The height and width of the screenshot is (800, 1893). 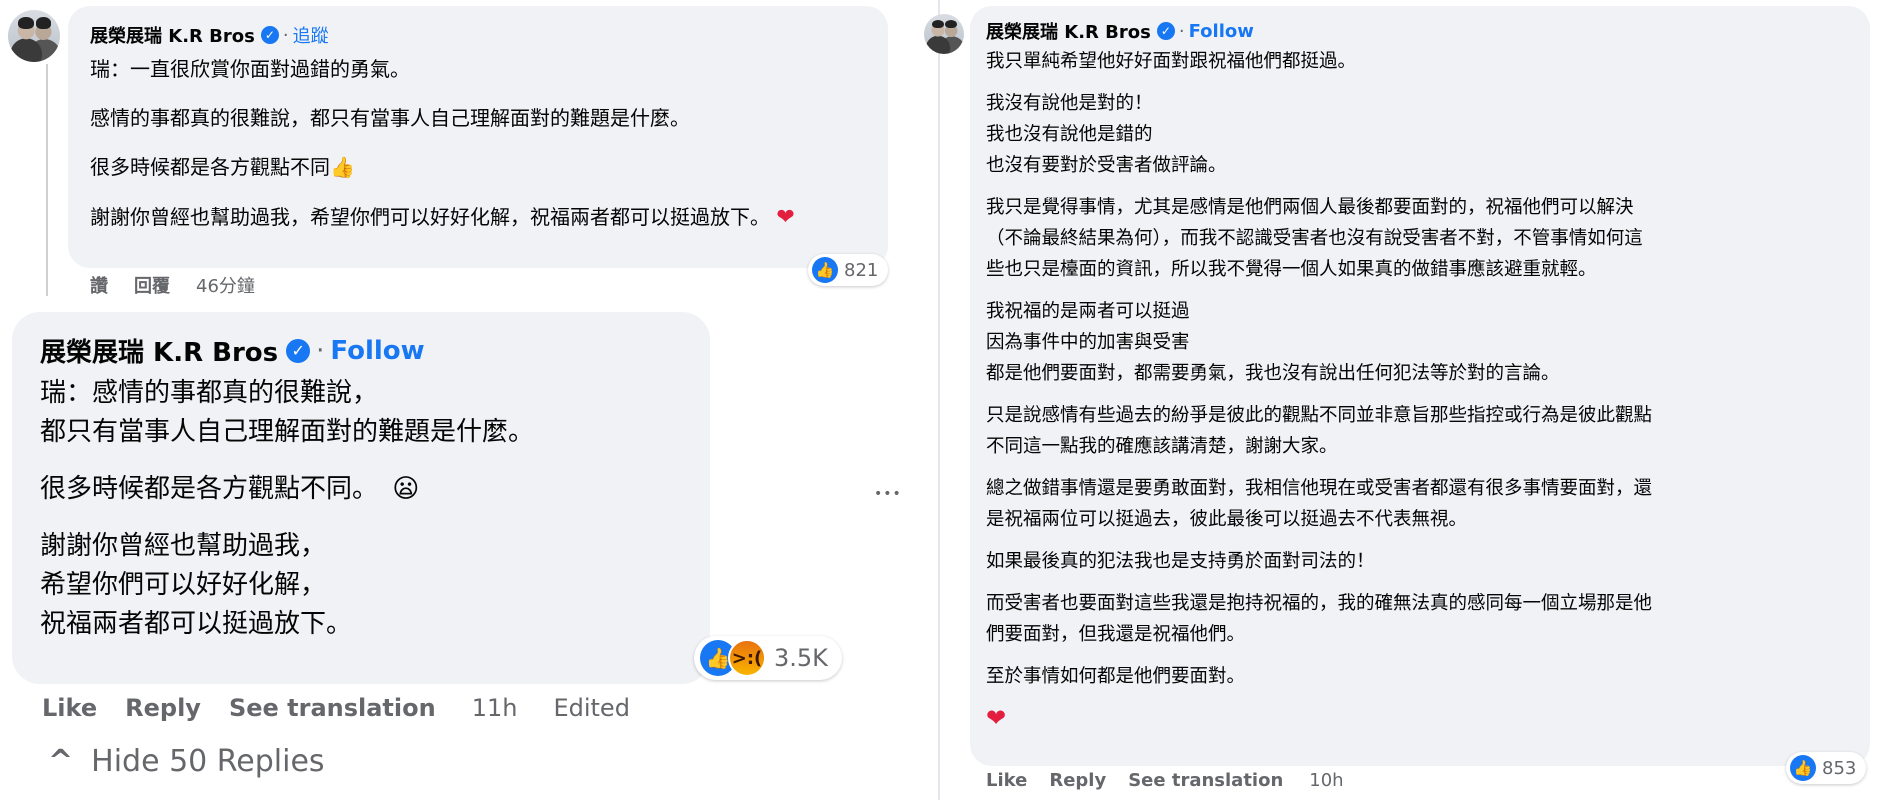 I want to click on comment-line: 而受害者也要面對這些我還是抱持祝福的，我的確無法真的感同每一個立場那是他, so click(x=1319, y=603).